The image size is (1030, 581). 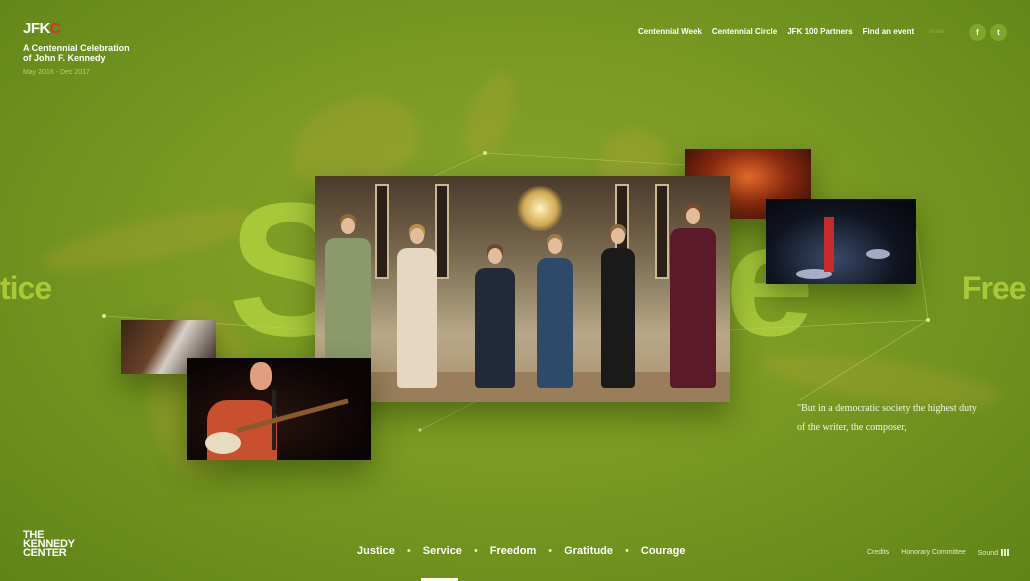 I want to click on sound-toggle: Sound, so click(x=993, y=553).